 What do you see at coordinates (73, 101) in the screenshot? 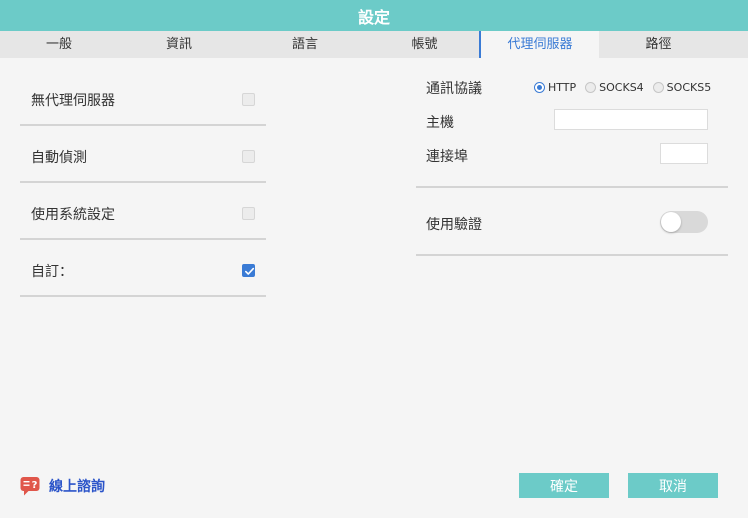
I see `proxy-mode-label: 無代理伺服器` at bounding box center [73, 101].